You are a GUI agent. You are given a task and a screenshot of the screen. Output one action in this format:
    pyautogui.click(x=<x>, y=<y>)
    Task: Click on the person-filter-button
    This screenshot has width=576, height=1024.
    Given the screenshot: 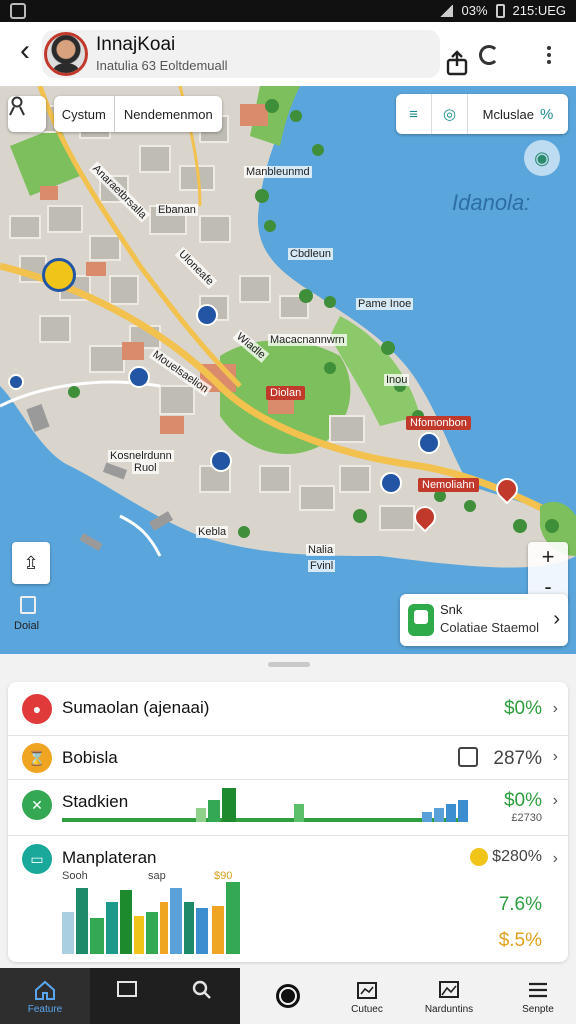 What is the action you would take?
    pyautogui.click(x=27, y=114)
    